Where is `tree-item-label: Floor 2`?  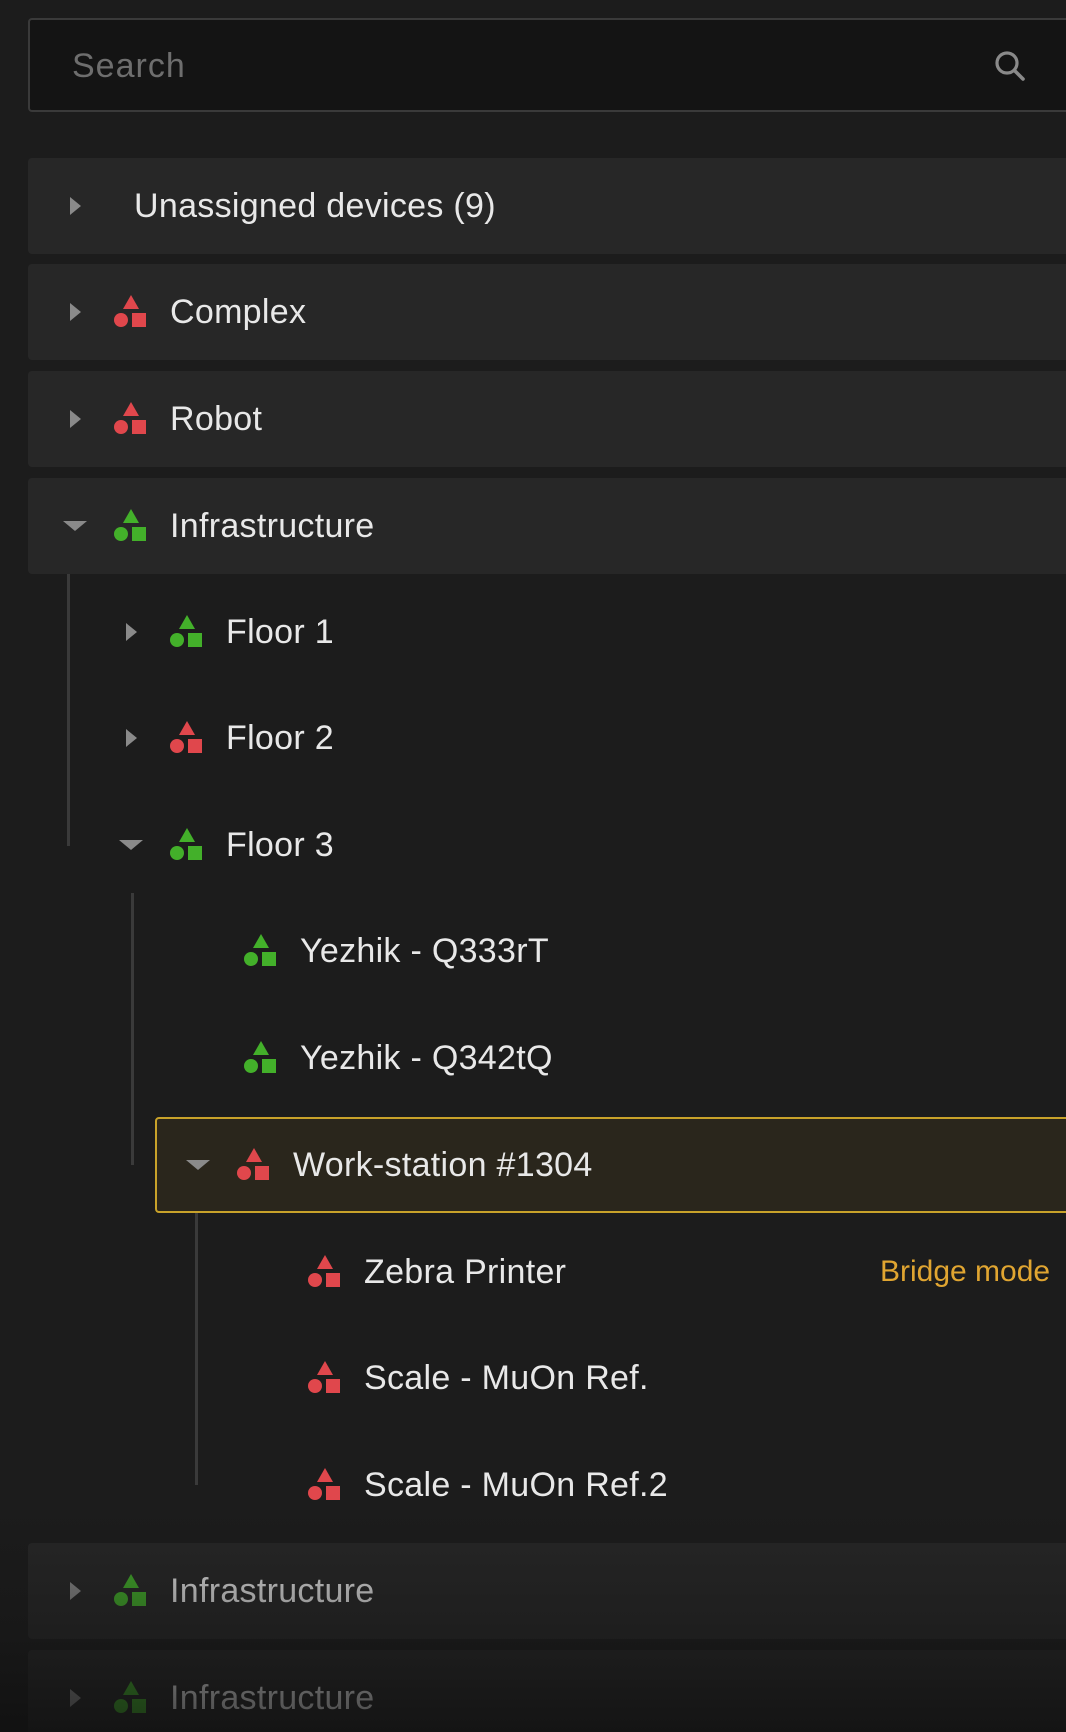
tree-item-label: Floor 2 is located at coordinates (280, 737).